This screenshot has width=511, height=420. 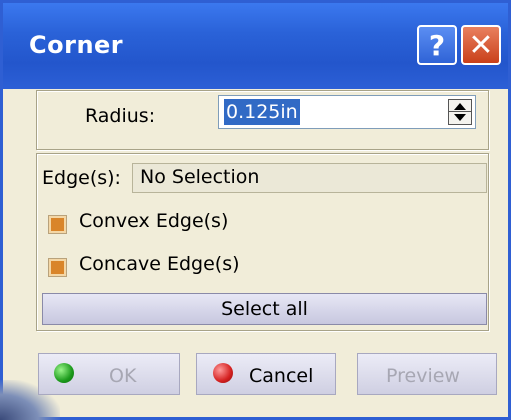 I want to click on preview-label: Preview, so click(x=423, y=376).